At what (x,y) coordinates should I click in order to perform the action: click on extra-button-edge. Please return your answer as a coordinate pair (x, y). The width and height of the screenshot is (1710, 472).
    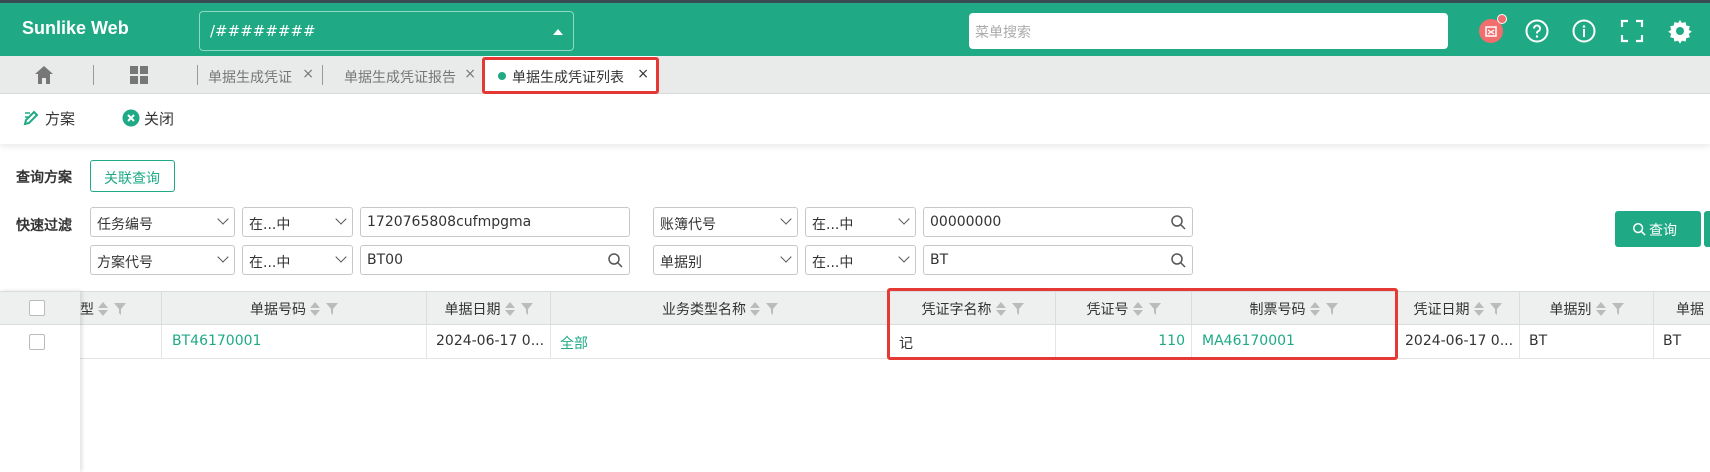
    Looking at the image, I should click on (1707, 229).